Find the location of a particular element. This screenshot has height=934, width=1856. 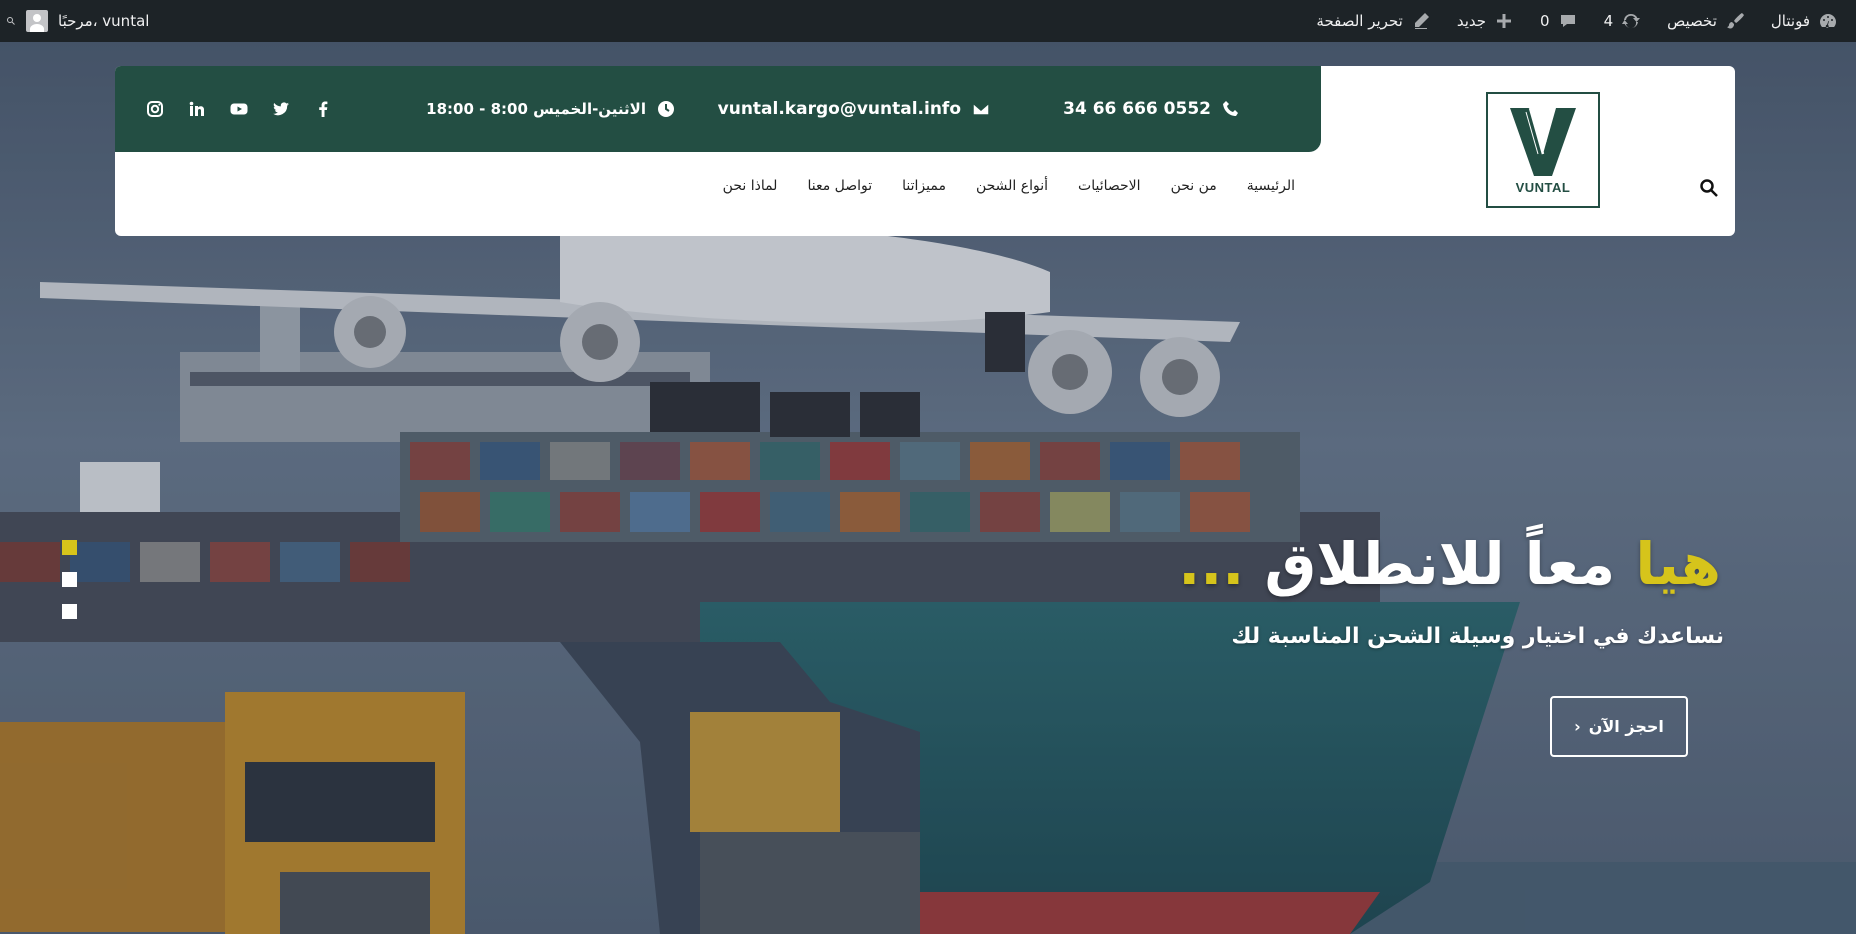

working-hours-text: الاثنين-الخميس 8:00 - 18:00 is located at coordinates (536, 109).